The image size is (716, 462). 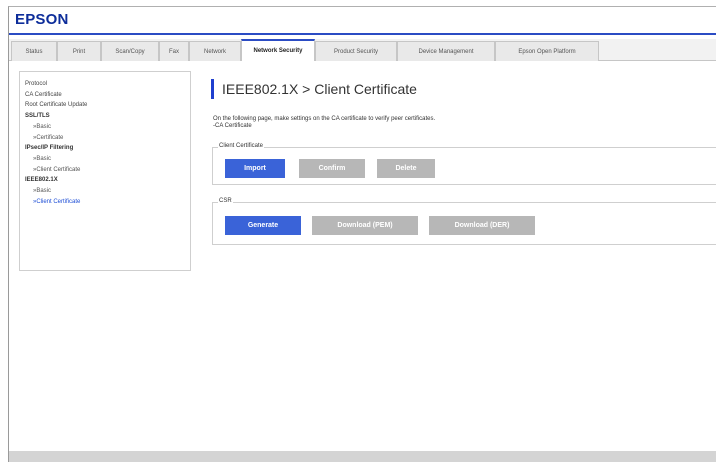 What do you see at coordinates (107, 138) in the screenshot?
I see `sidebar-item-ssl-certificate: »Certificate` at bounding box center [107, 138].